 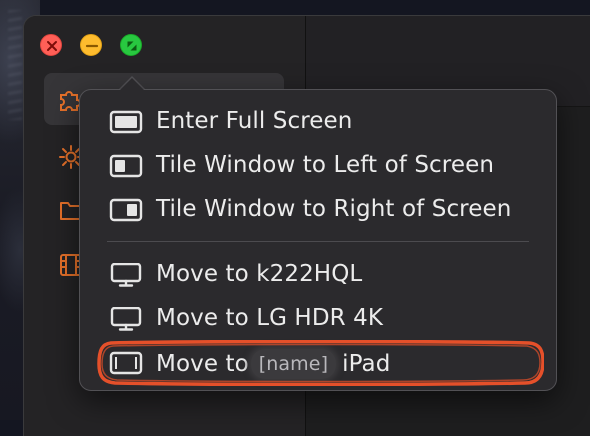 I want to click on close-x-icon, so click(x=52, y=46).